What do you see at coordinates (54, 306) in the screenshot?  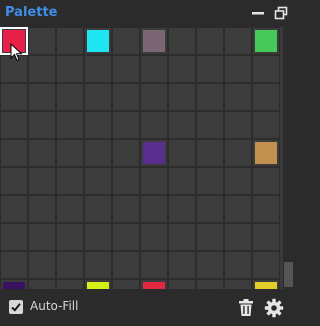 I see `auto-fill-label: Auto-Fill` at bounding box center [54, 306].